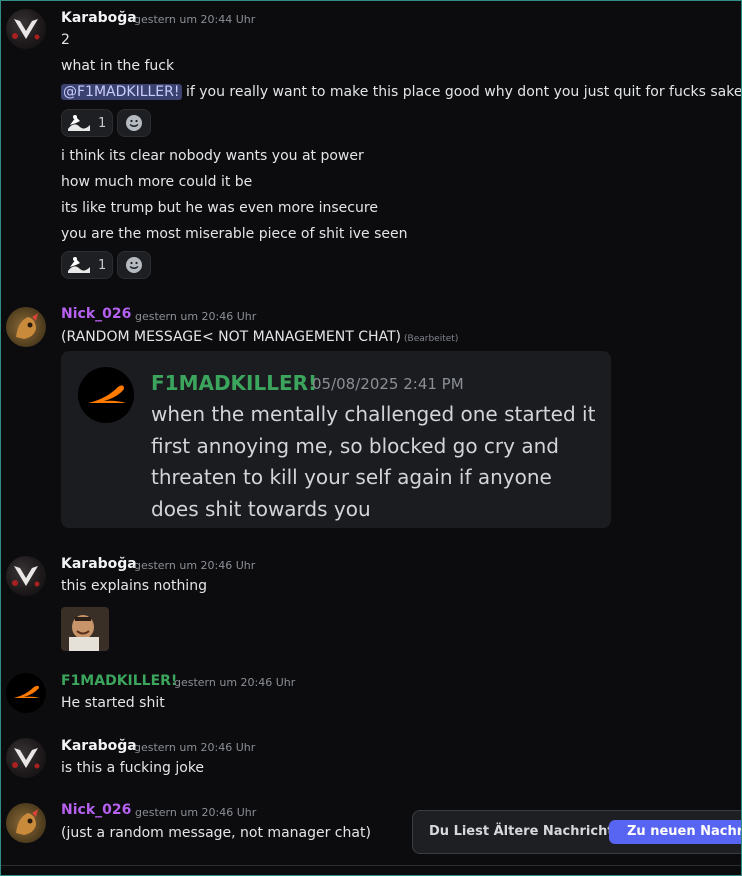  I want to click on quote-author-name: F1MADKILLER!, so click(234, 383).